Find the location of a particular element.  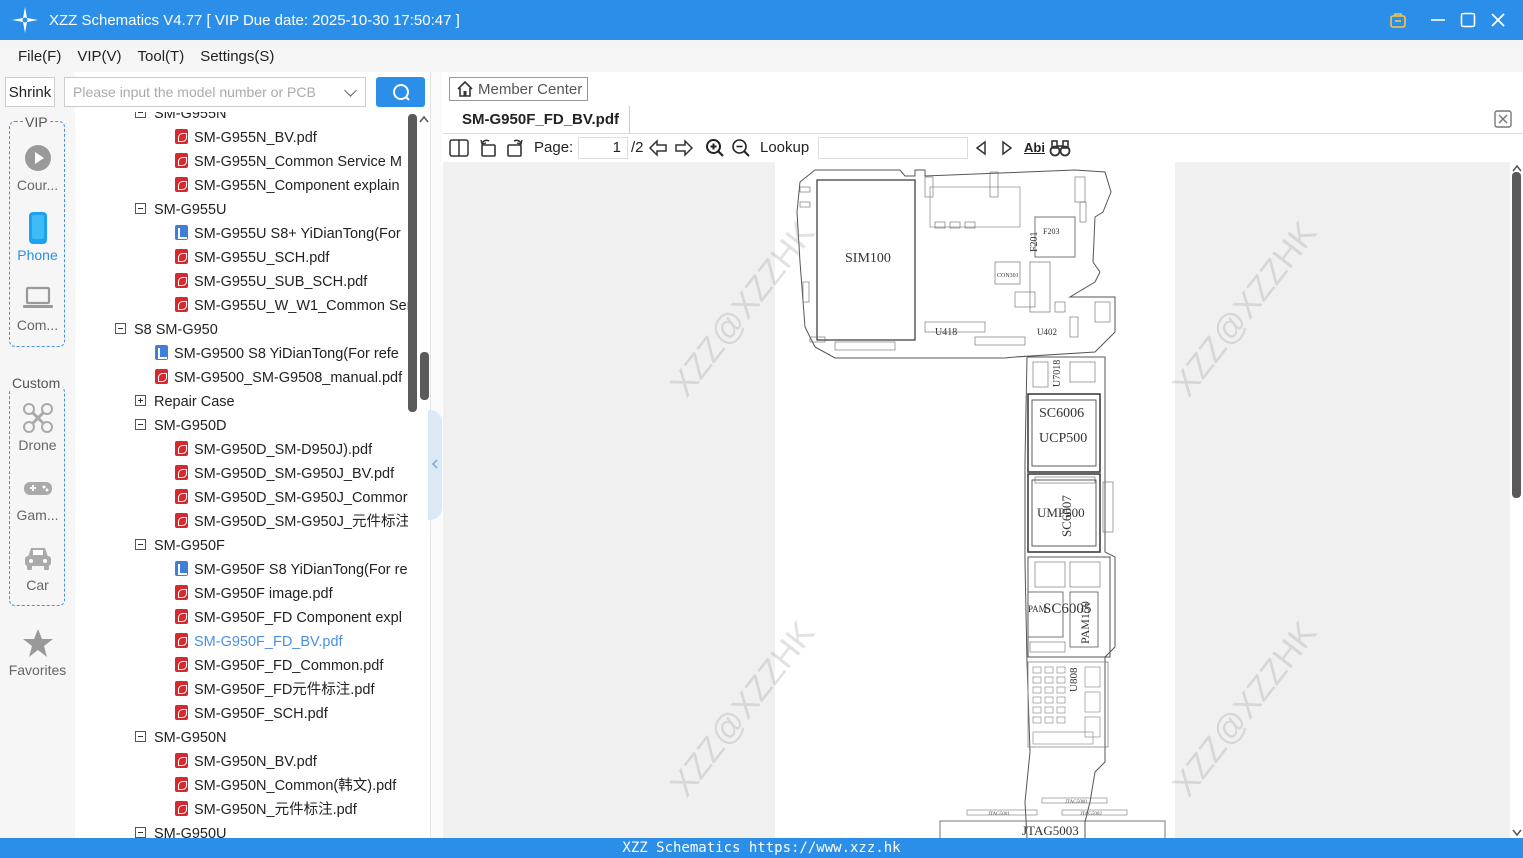

tree-scrollbar-thumb is located at coordinates (412, 263).